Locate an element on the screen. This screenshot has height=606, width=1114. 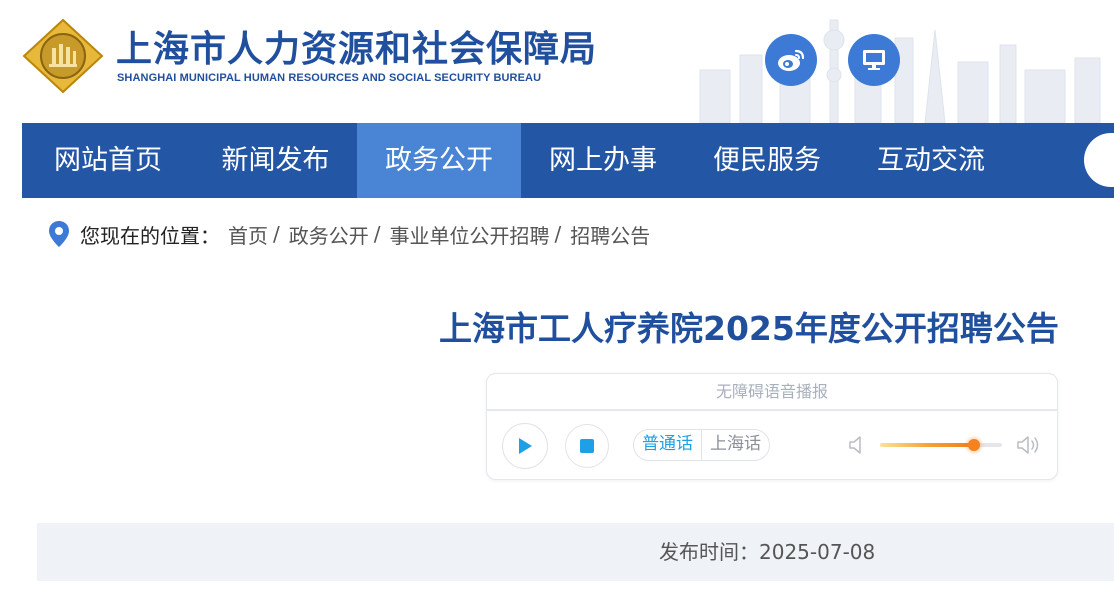
breadcrumb-government-affairs: 政务公开 is located at coordinates (329, 234).